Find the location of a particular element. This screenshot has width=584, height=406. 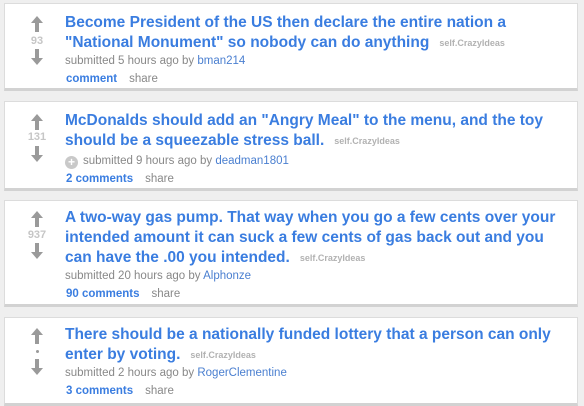

submitted-text: submitted 9 hours ago by is located at coordinates (148, 161).